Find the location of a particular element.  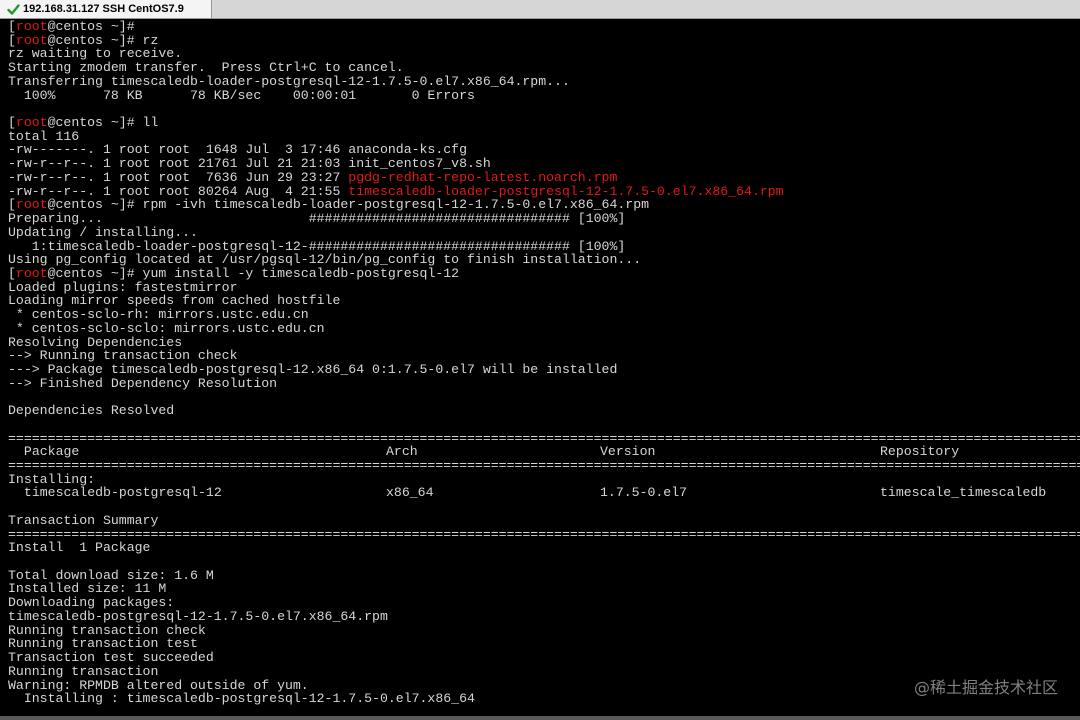

line-text: rz waiting to receive. is located at coordinates (95, 54).